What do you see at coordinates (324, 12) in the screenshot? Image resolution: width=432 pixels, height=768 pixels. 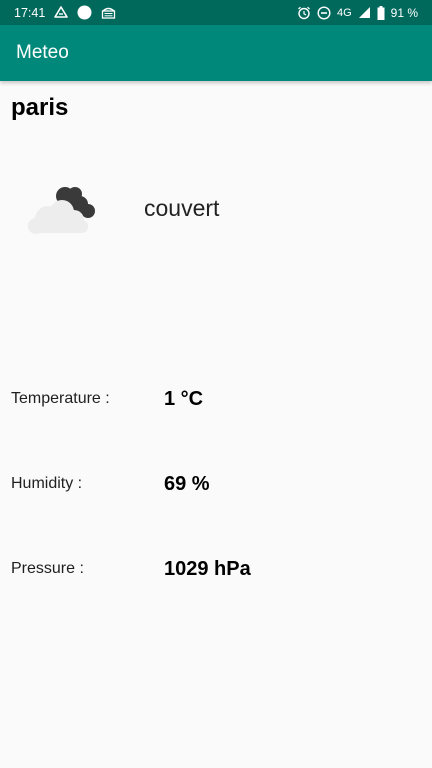 I see `dnd-icon` at bounding box center [324, 12].